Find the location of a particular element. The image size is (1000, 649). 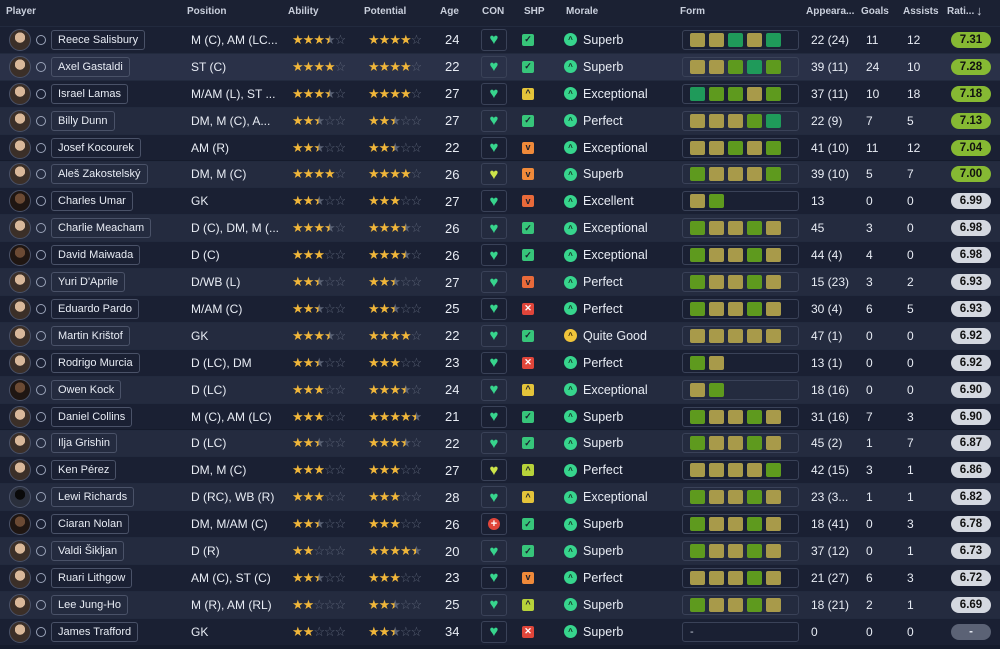

col-header-player: Player is located at coordinates (21, 11).